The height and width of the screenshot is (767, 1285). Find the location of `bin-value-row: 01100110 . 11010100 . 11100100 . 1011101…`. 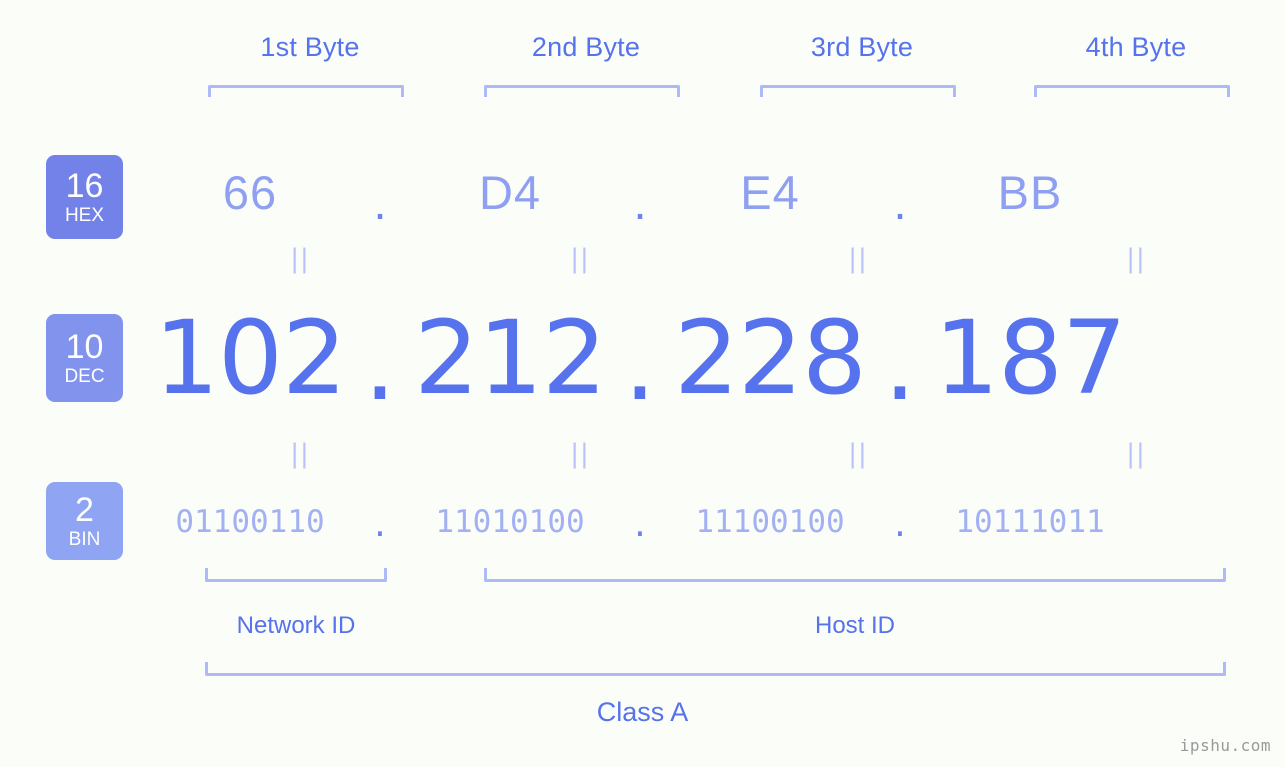

bin-value-row: 01100110 . 11010100 . 11100100 . 1011101… is located at coordinates (702, 522).